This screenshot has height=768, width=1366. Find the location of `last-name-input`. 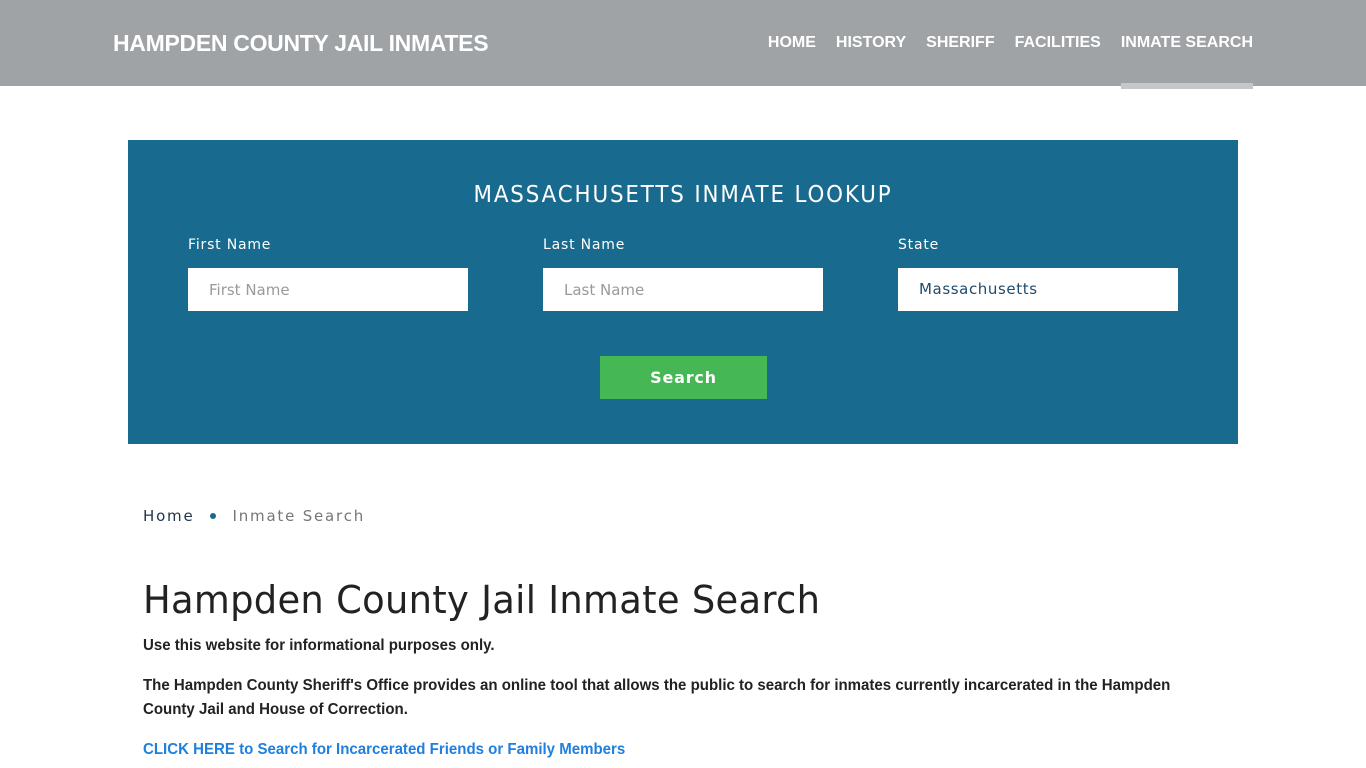

last-name-input is located at coordinates (683, 289).